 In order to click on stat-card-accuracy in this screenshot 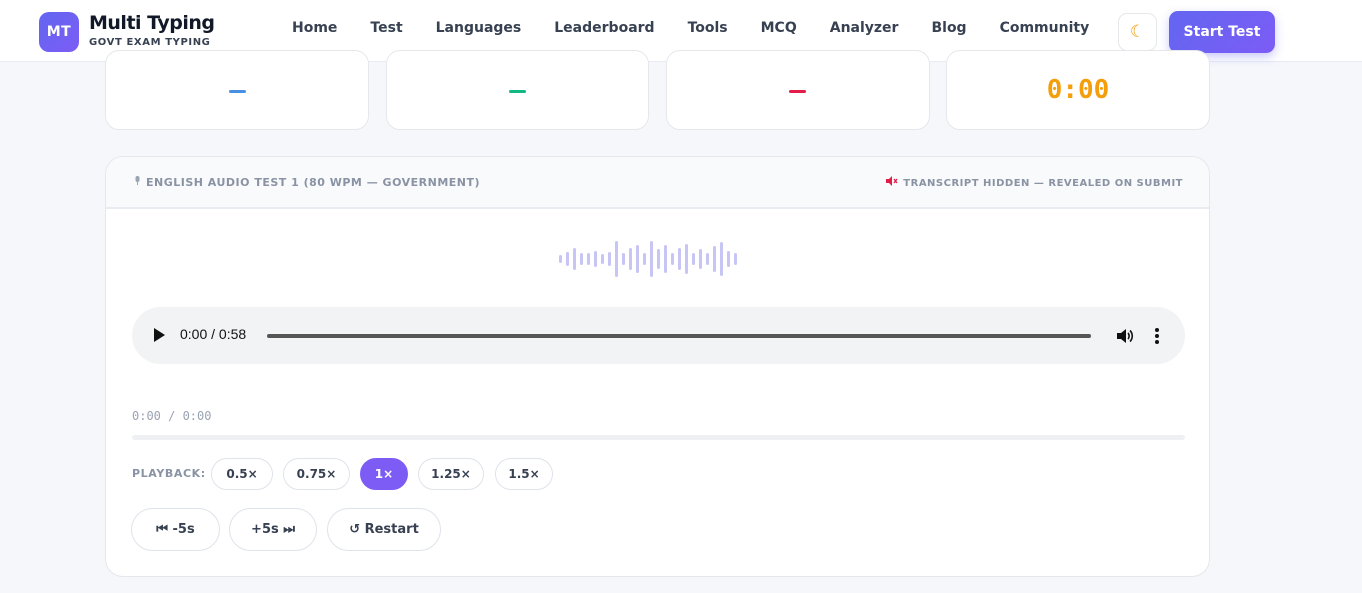, I will do `click(517, 90)`.